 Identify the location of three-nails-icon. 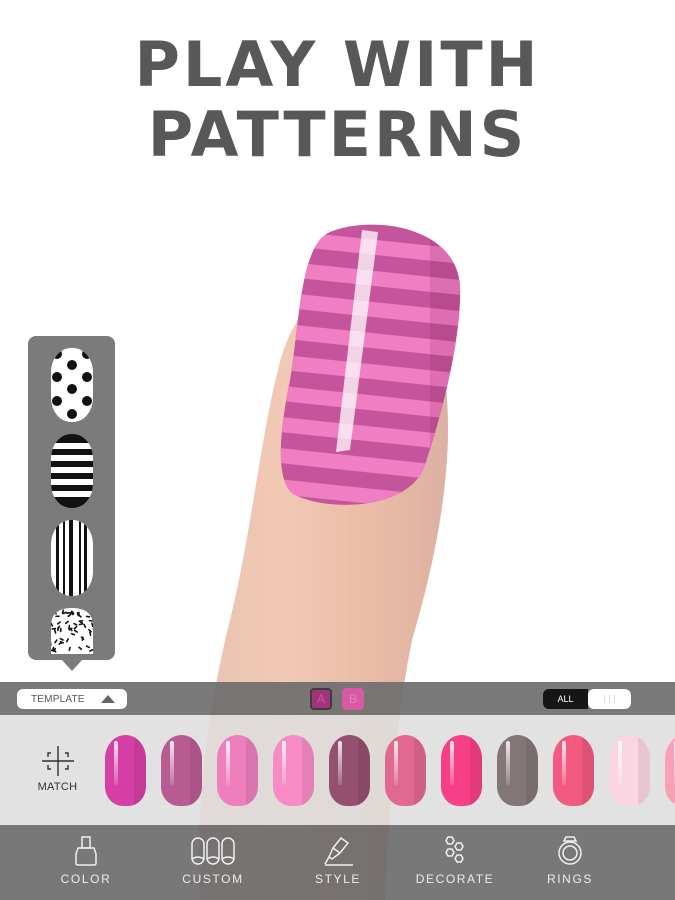
(213, 851).